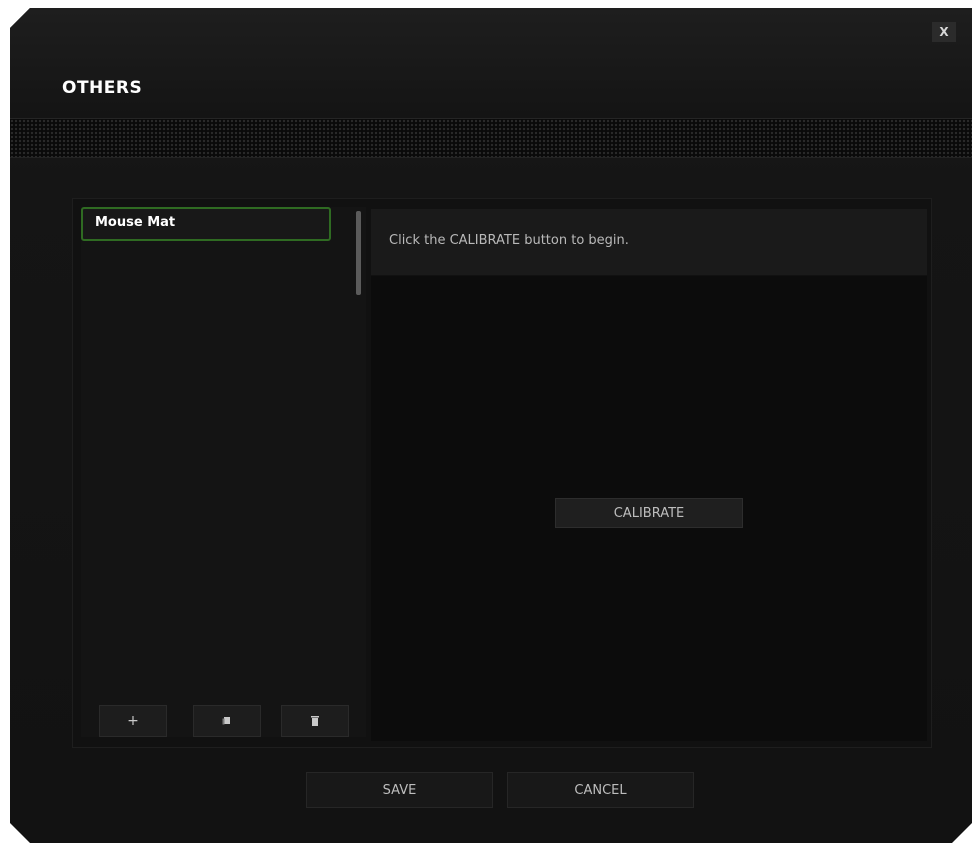  I want to click on page-title: OTHERS, so click(102, 88).